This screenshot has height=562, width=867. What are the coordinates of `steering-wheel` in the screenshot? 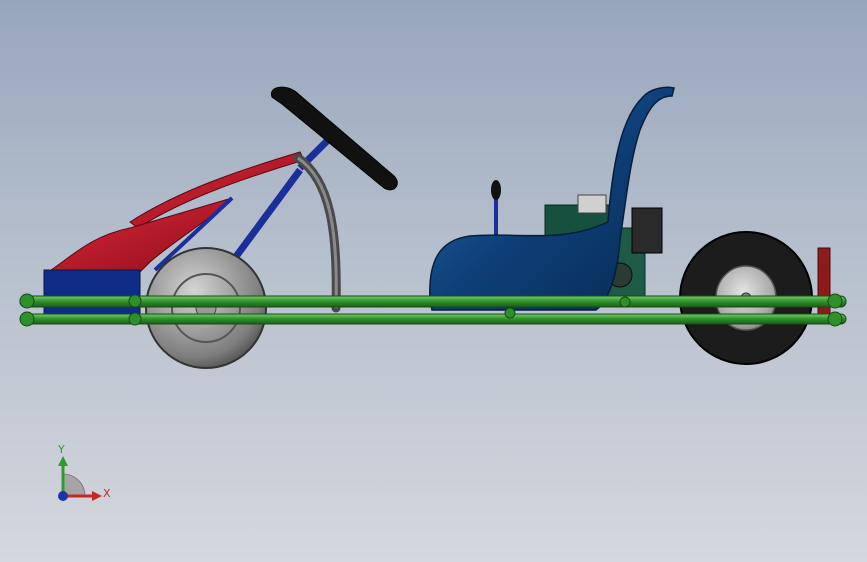 It's located at (334, 138).